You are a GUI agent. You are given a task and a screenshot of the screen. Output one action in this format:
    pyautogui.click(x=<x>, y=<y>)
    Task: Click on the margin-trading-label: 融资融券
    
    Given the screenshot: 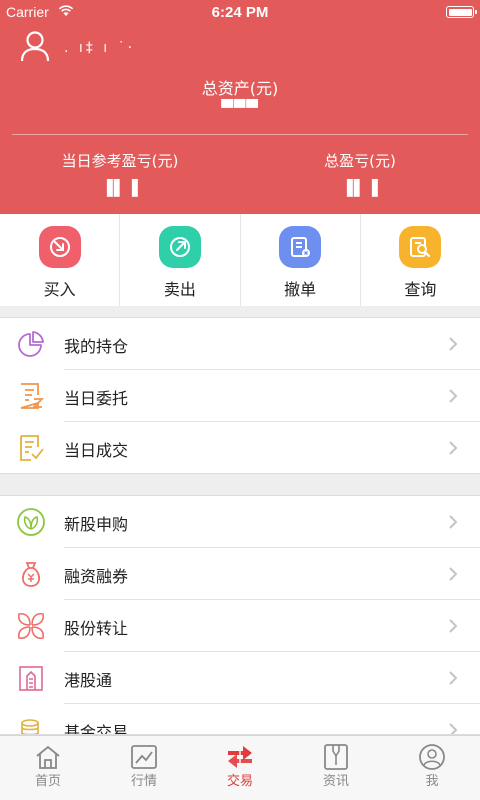 What is the action you would take?
    pyautogui.click(x=96, y=576)
    